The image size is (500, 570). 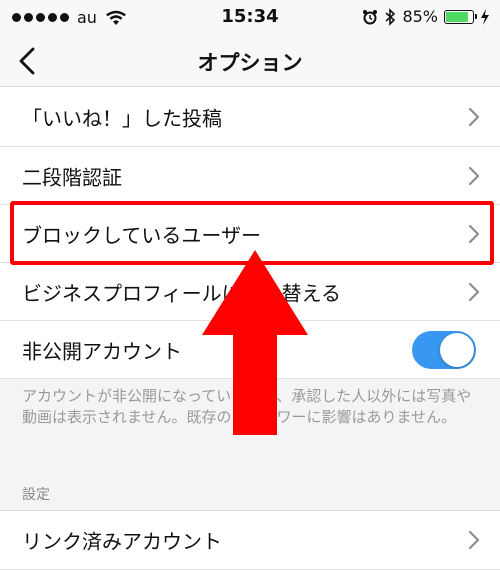 What do you see at coordinates (485, 16) in the screenshot?
I see `charging-bolt-icon` at bounding box center [485, 16].